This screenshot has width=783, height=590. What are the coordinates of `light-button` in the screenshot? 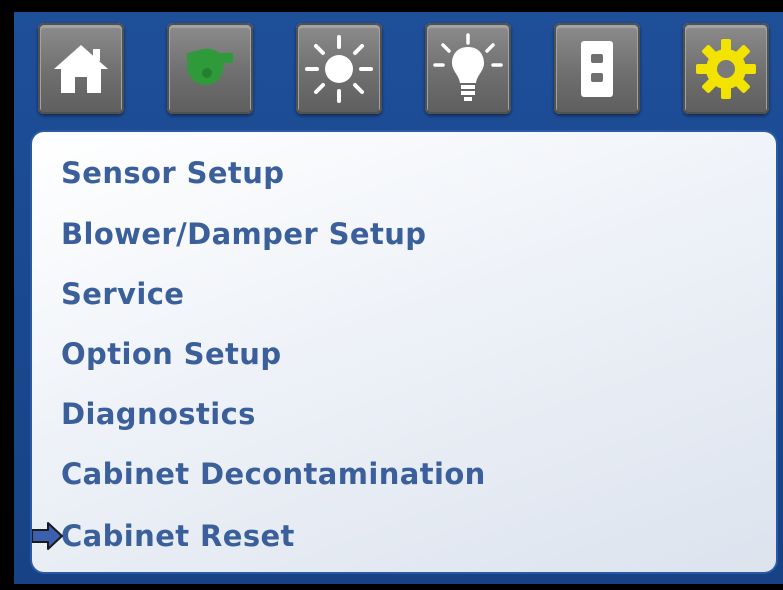 It's located at (468, 68).